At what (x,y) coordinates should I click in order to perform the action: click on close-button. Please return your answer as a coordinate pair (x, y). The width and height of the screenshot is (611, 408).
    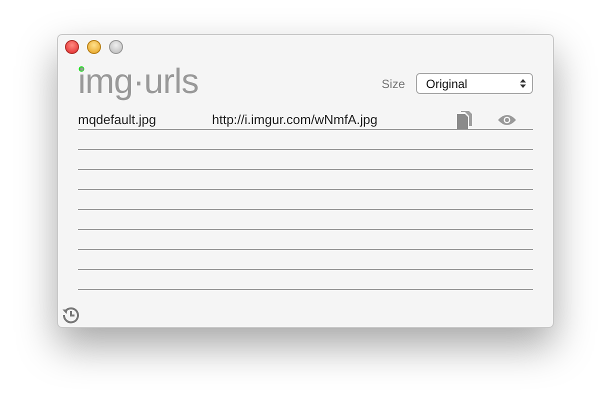
    Looking at the image, I should click on (72, 47).